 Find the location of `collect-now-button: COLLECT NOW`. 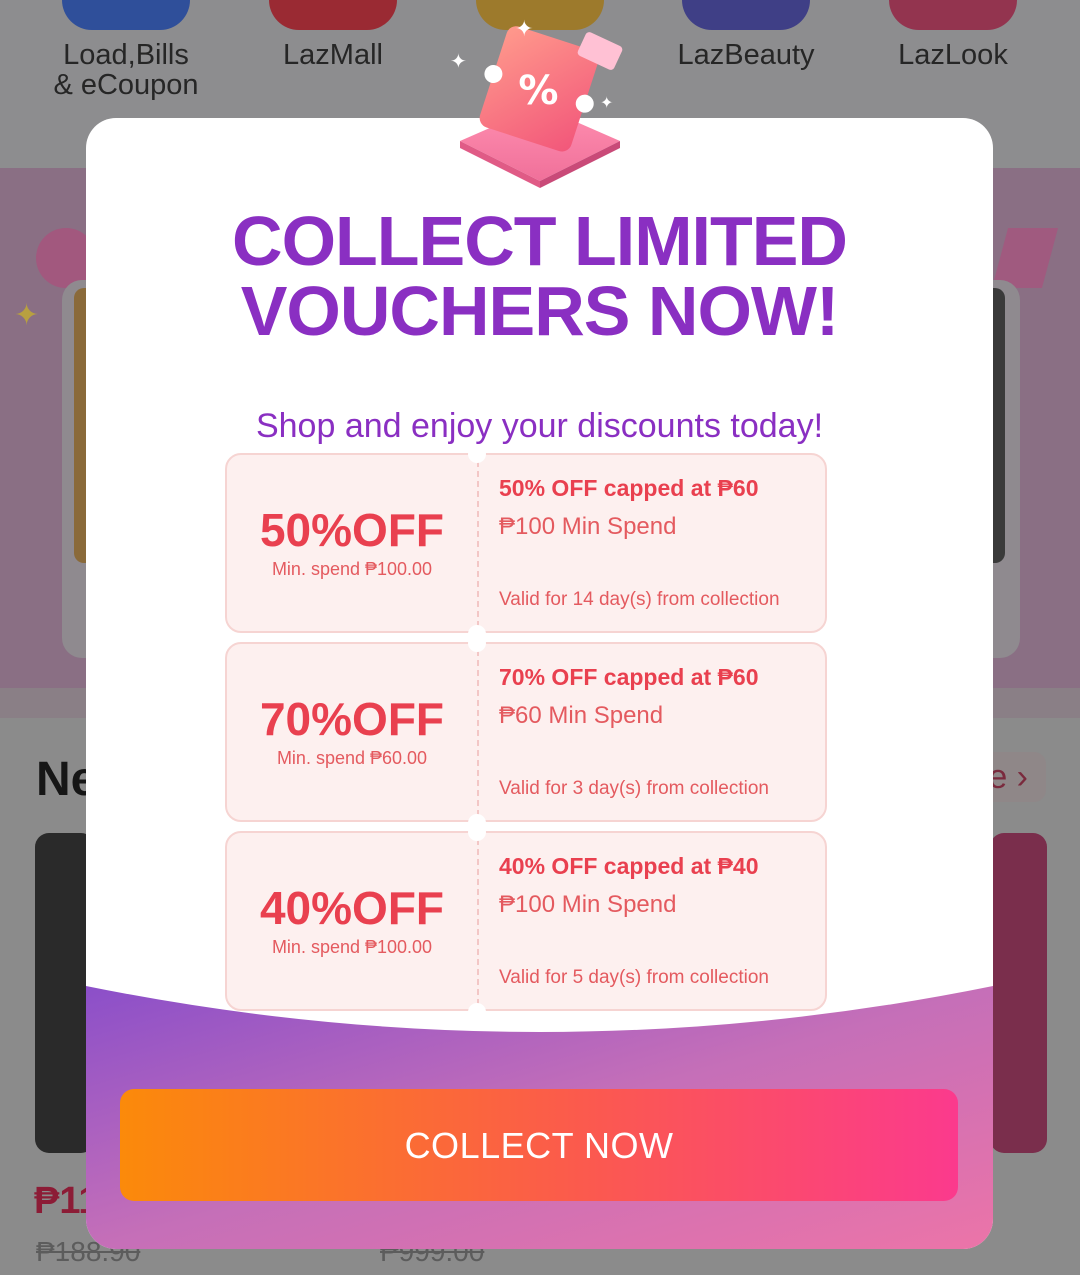

collect-now-button: COLLECT NOW is located at coordinates (539, 1145).